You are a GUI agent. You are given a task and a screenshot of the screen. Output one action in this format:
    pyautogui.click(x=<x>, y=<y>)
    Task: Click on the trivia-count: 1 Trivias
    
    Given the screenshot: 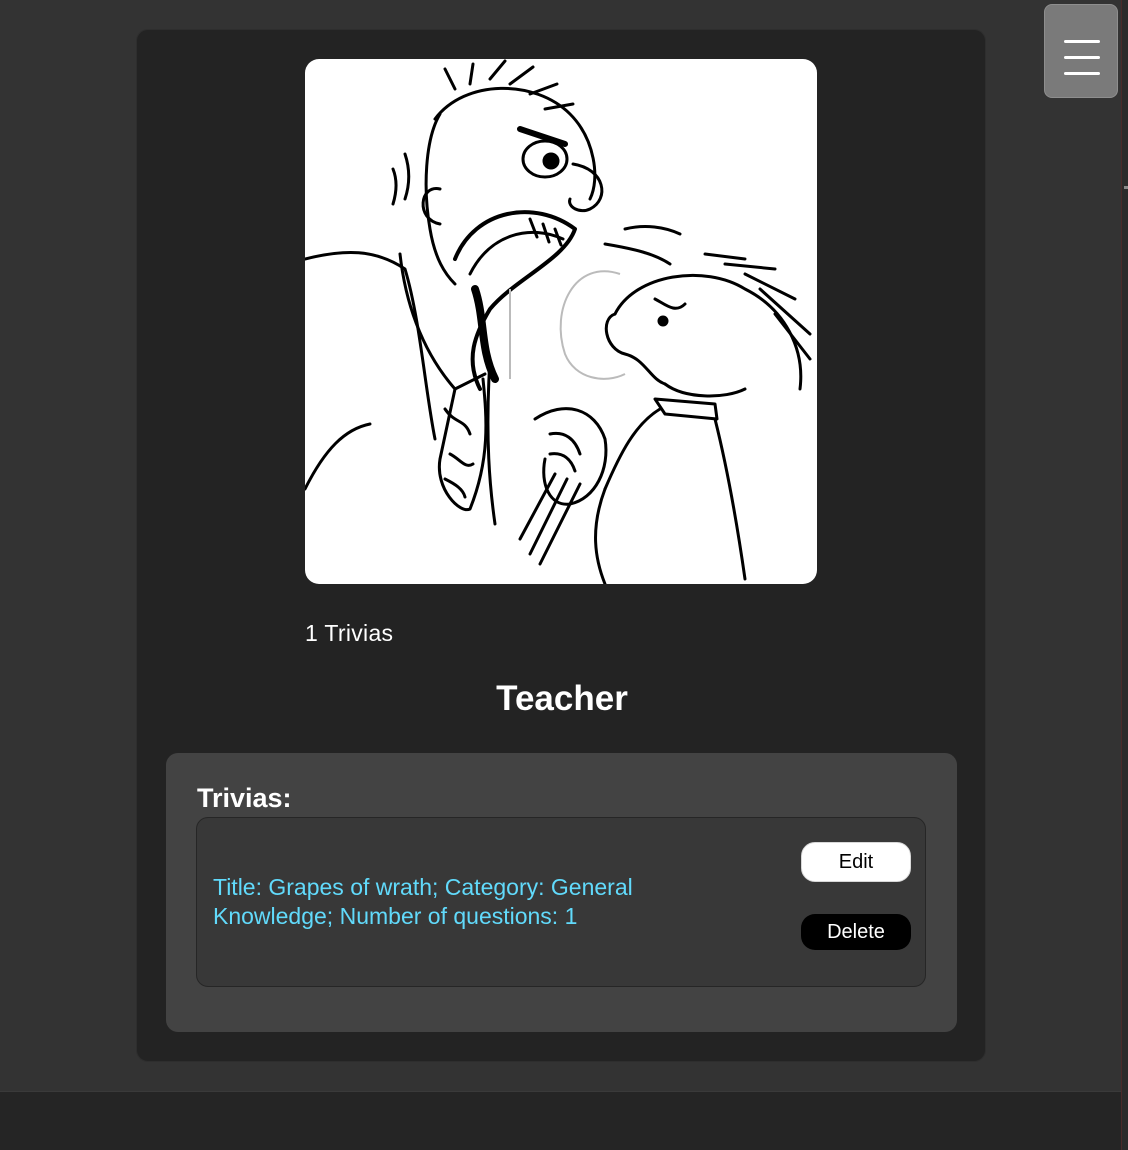 What is the action you would take?
    pyautogui.click(x=349, y=633)
    